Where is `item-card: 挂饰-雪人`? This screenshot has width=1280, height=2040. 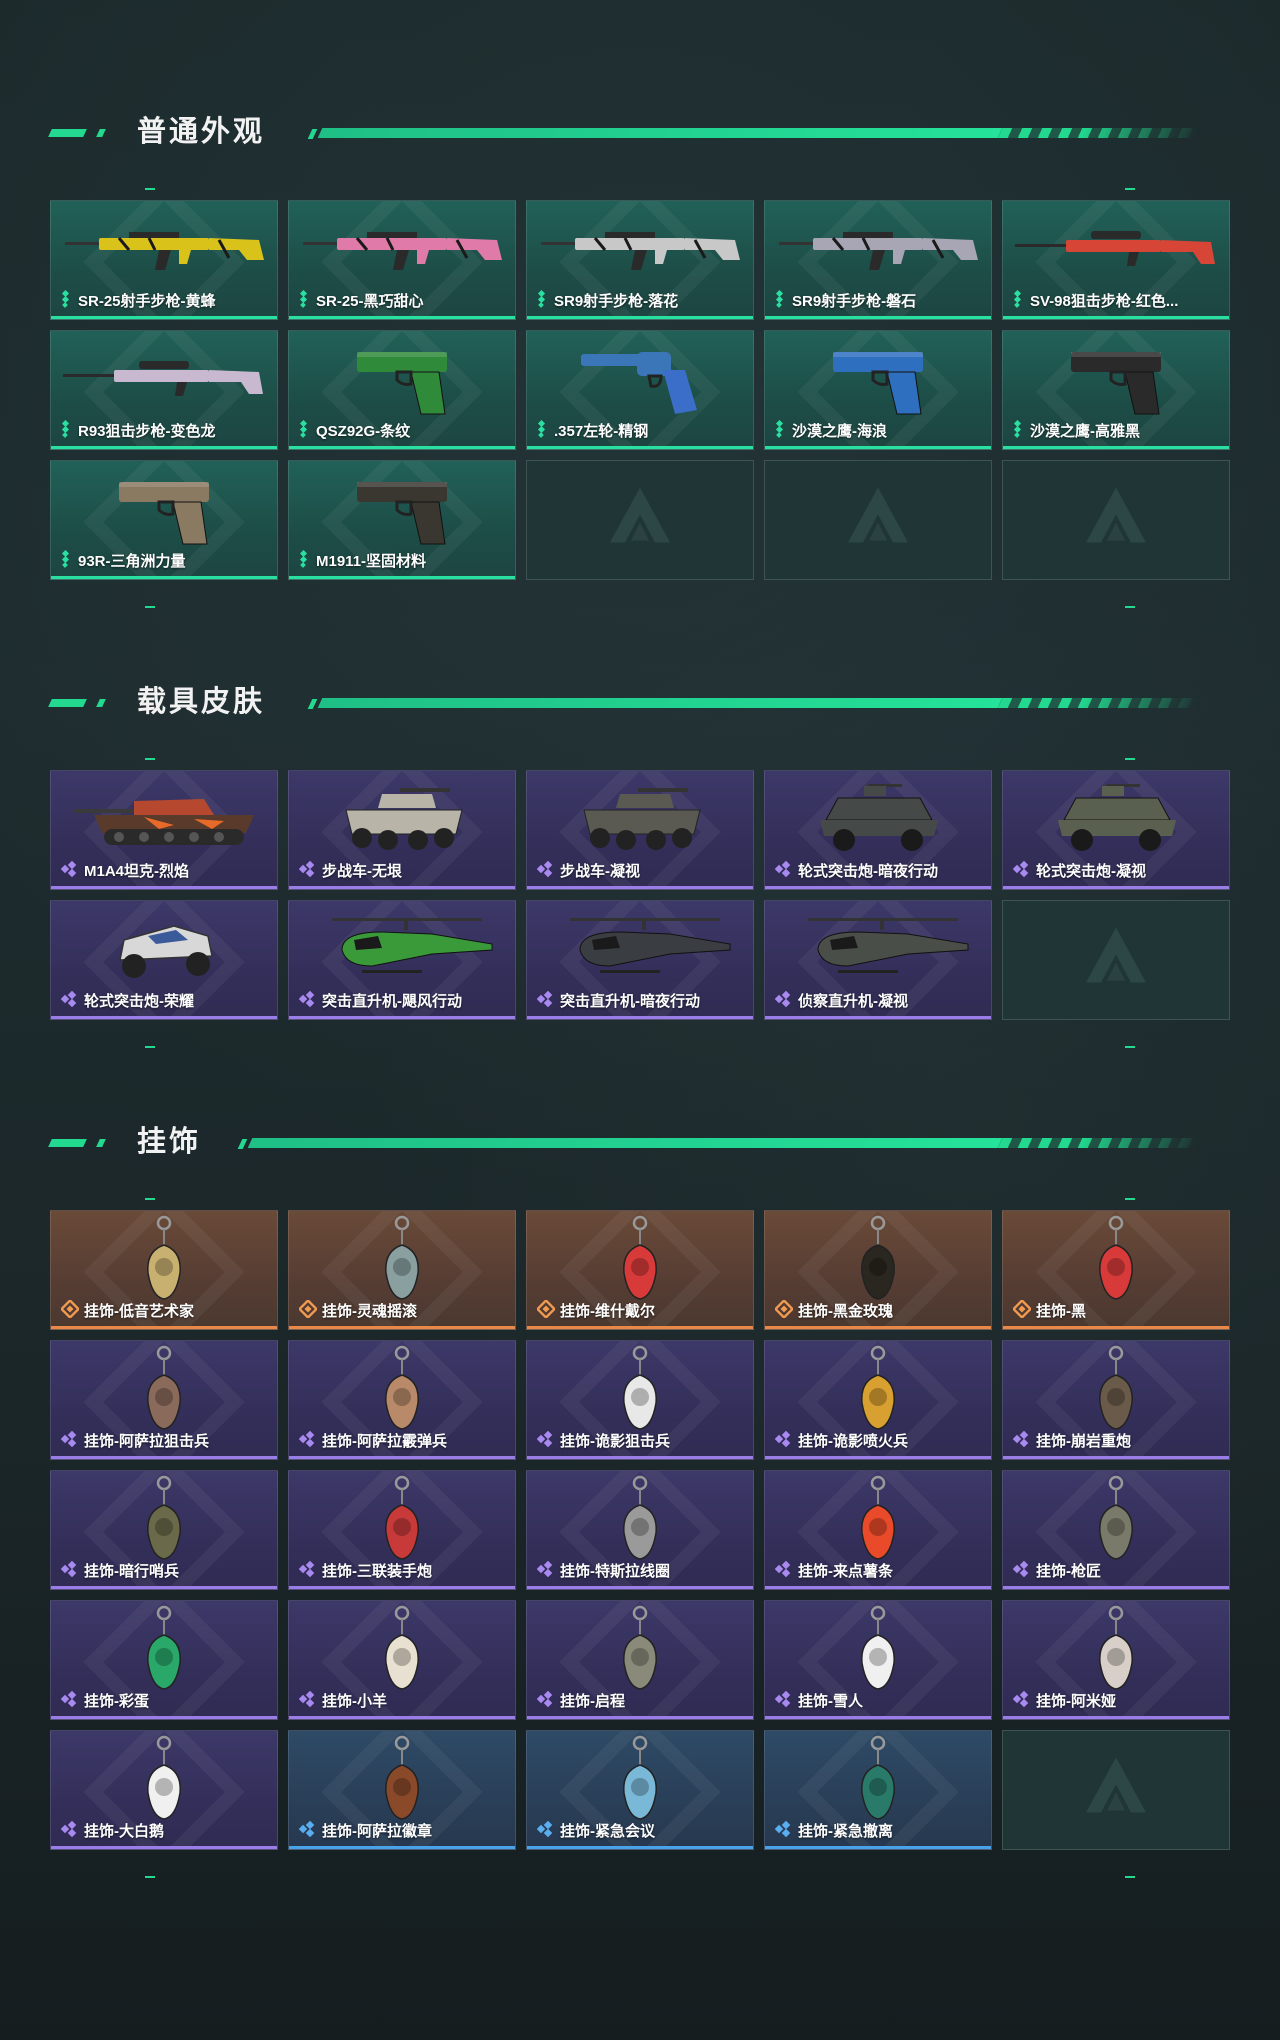
item-card: 挂饰-雪人 is located at coordinates (878, 1660).